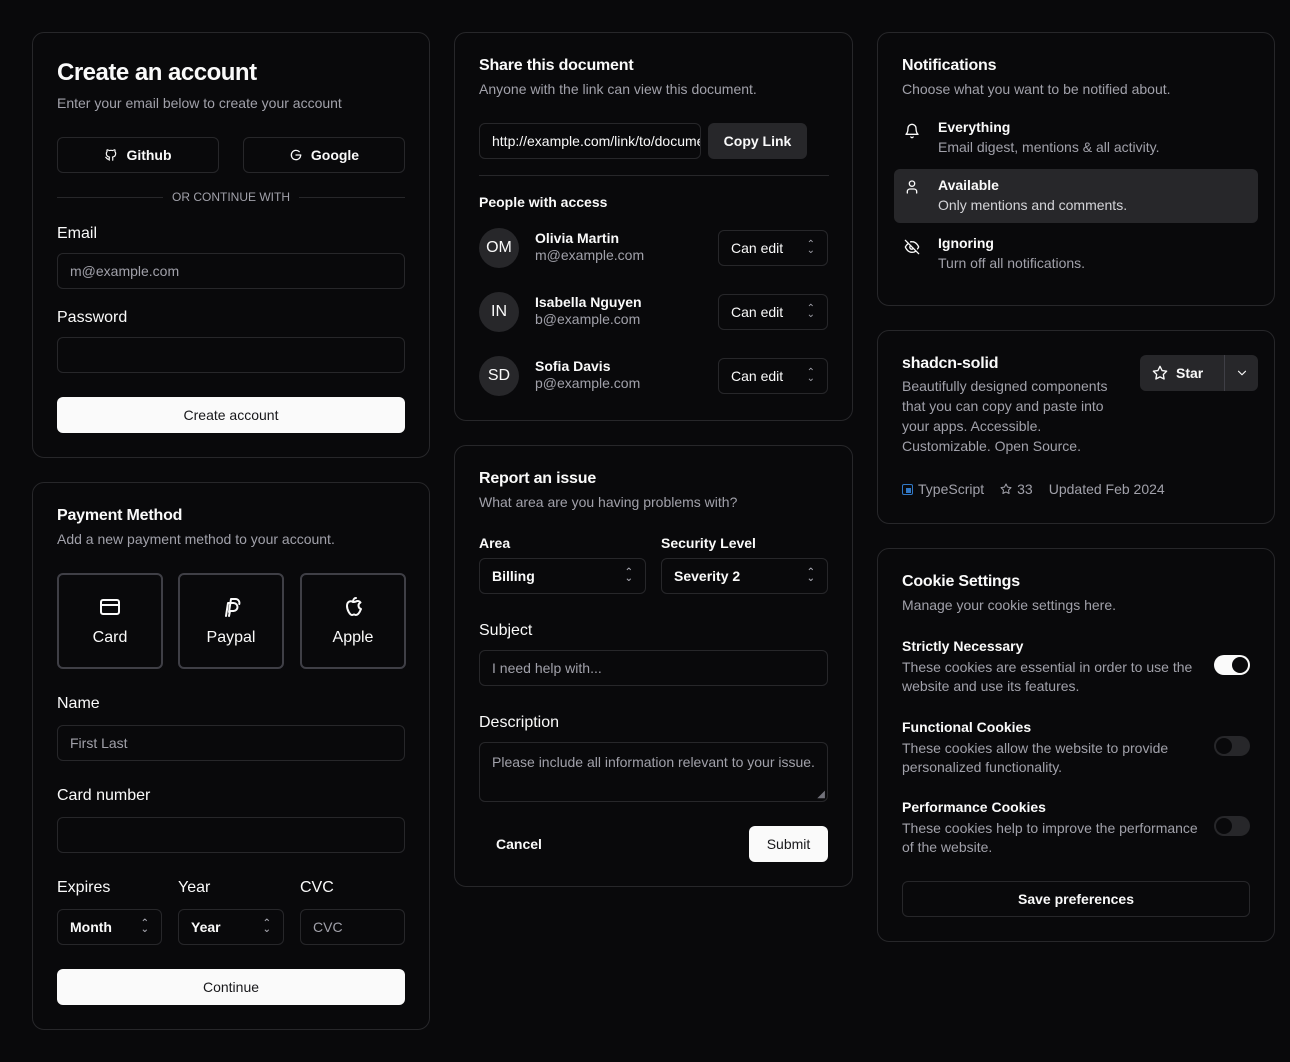  What do you see at coordinates (231, 607) in the screenshot?
I see `paypal-icon` at bounding box center [231, 607].